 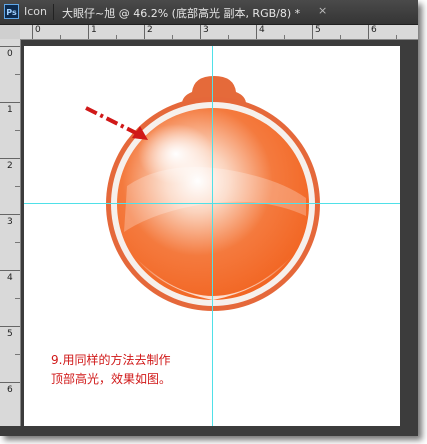 I want to click on status-bar, so click(x=209, y=431).